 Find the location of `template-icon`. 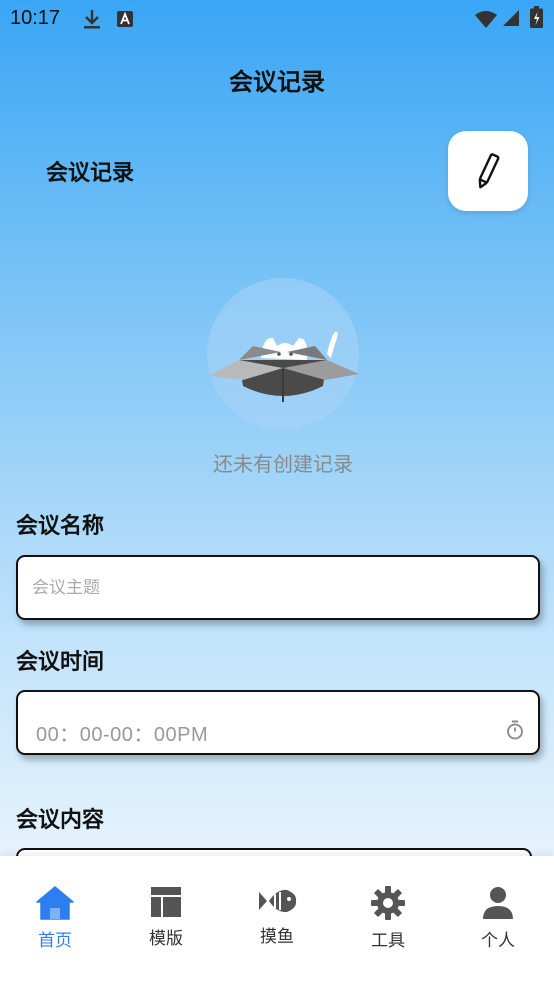

template-icon is located at coordinates (166, 902).